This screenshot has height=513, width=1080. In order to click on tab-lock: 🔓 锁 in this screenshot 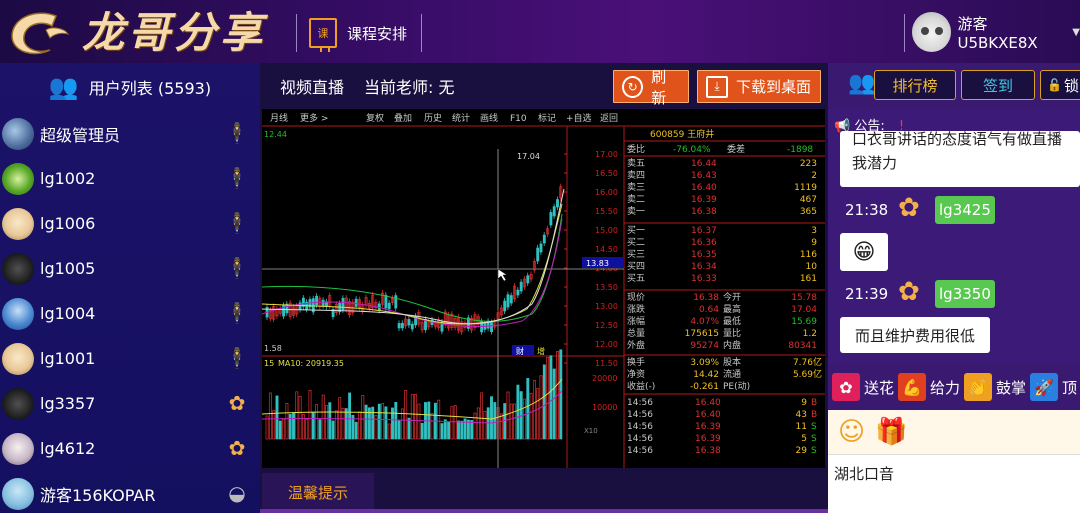, I will do `click(1060, 85)`.